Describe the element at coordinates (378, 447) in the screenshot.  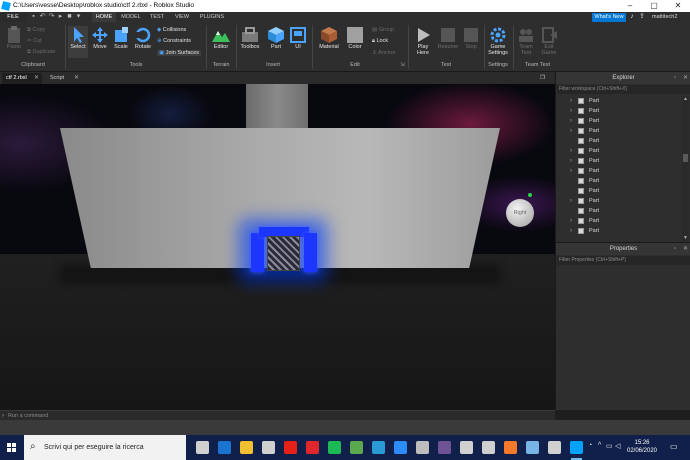
I see `edge-chromium-icon` at that location.